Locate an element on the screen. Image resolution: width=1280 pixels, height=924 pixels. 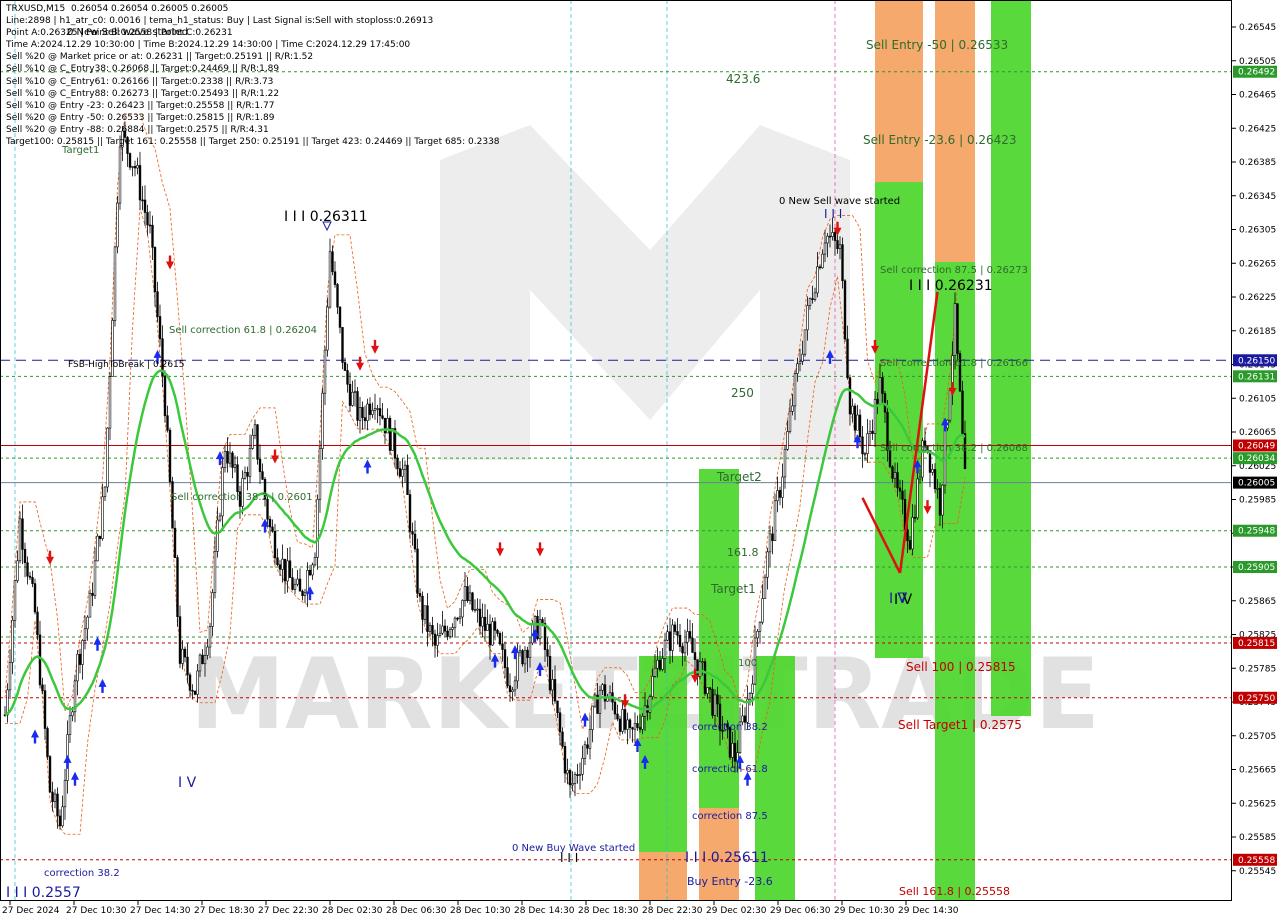
price-tag-label: 0.26492 is located at coordinates (1256, 73).